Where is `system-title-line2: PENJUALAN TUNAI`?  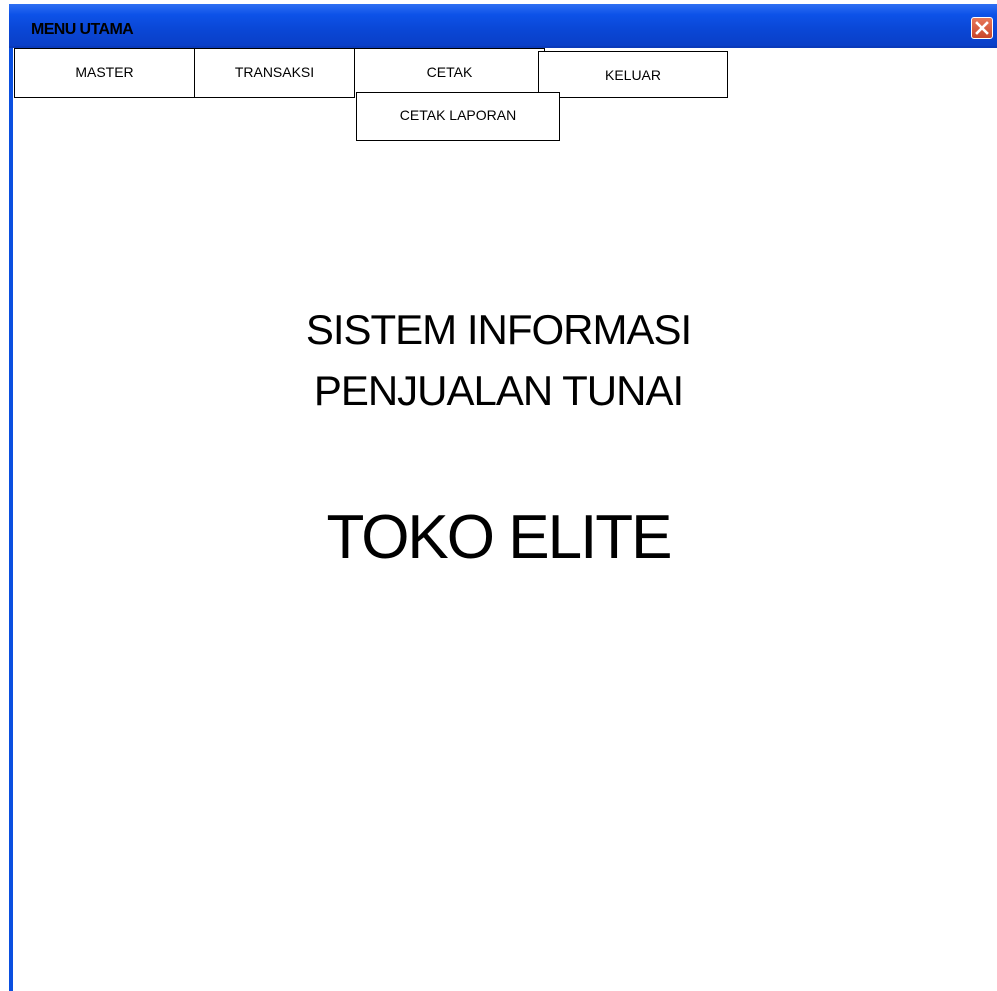
system-title-line2: PENJUALAN TUNAI is located at coordinates (498, 390).